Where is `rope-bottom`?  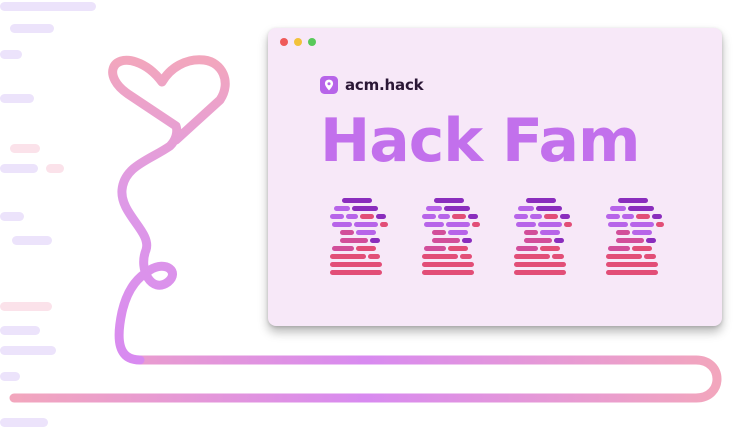 rope-bottom is located at coordinates (365, 379).